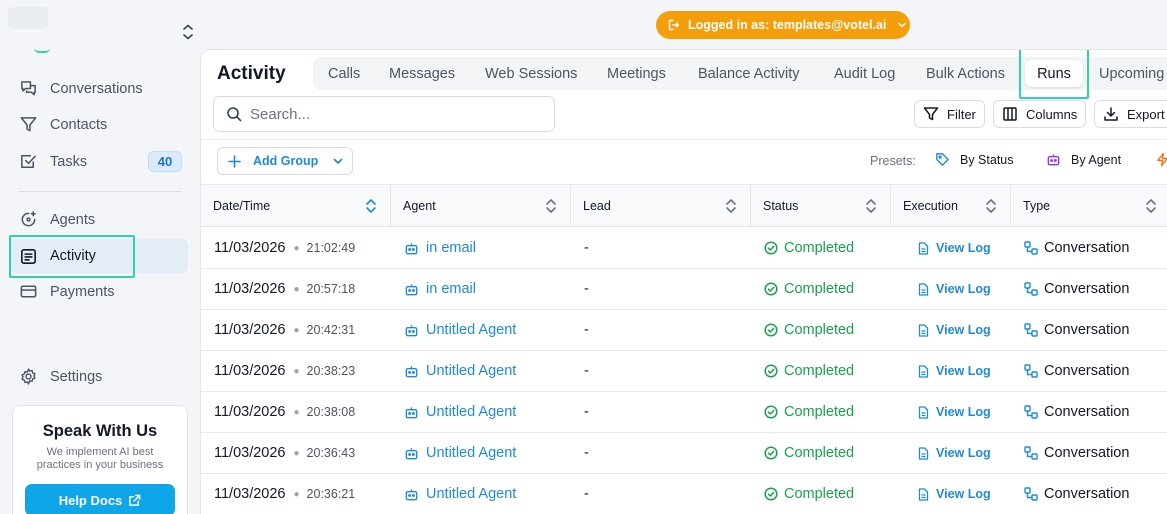 The width and height of the screenshot is (1167, 514). I want to click on promo-title: Speak With Us, so click(100, 431).